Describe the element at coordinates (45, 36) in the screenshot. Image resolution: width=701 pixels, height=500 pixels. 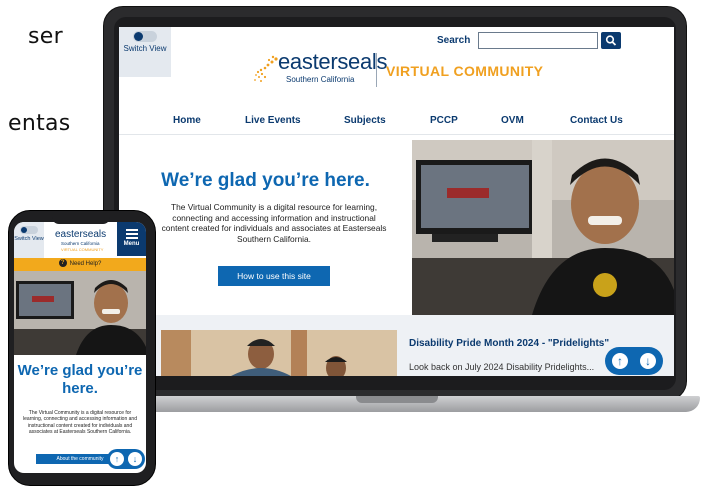
I see `background-text-1: ser` at that location.